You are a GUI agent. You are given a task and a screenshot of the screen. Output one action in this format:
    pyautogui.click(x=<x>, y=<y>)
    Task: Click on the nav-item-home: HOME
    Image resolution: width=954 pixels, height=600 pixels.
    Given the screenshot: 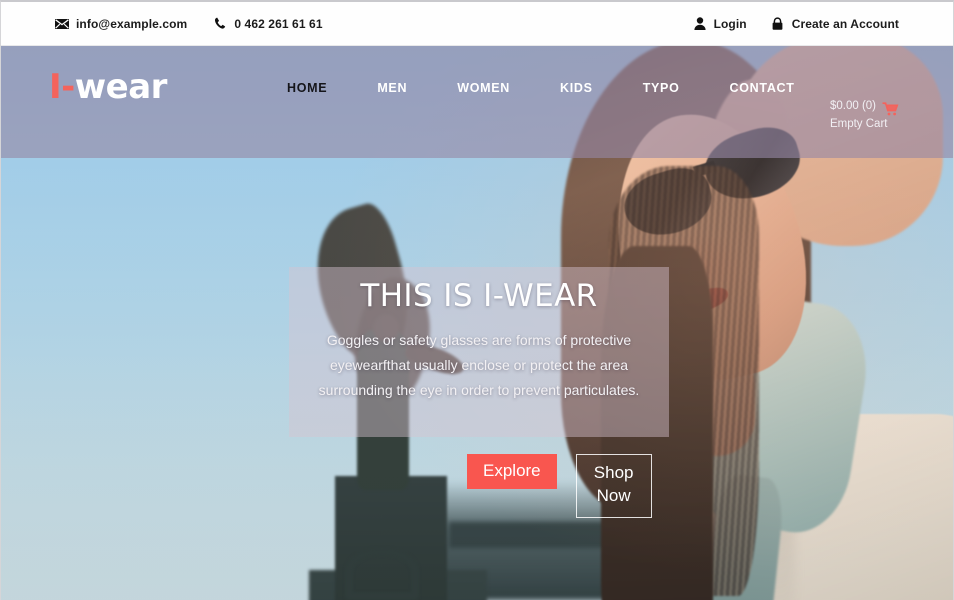 What is the action you would take?
    pyautogui.click(x=307, y=88)
    